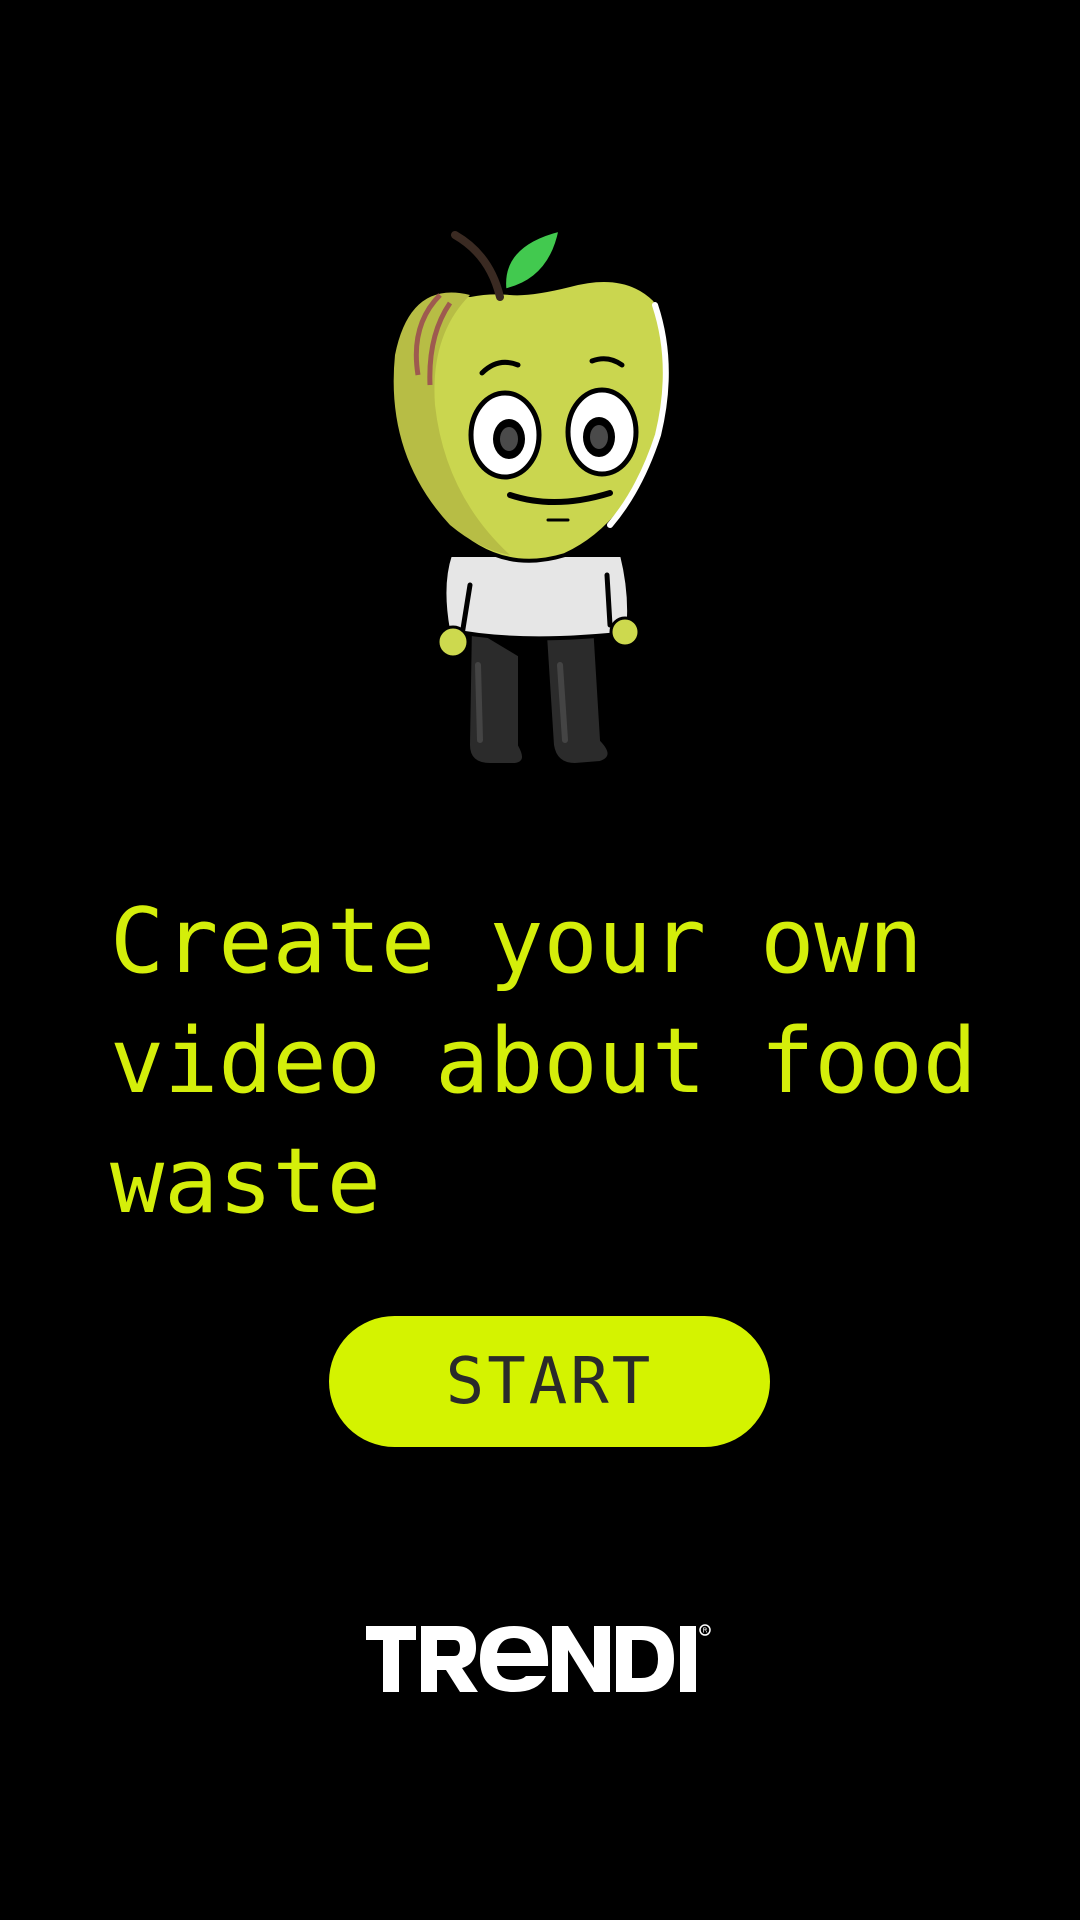  Describe the element at coordinates (538, 1658) in the screenshot. I see `trendi-logo: R` at that location.